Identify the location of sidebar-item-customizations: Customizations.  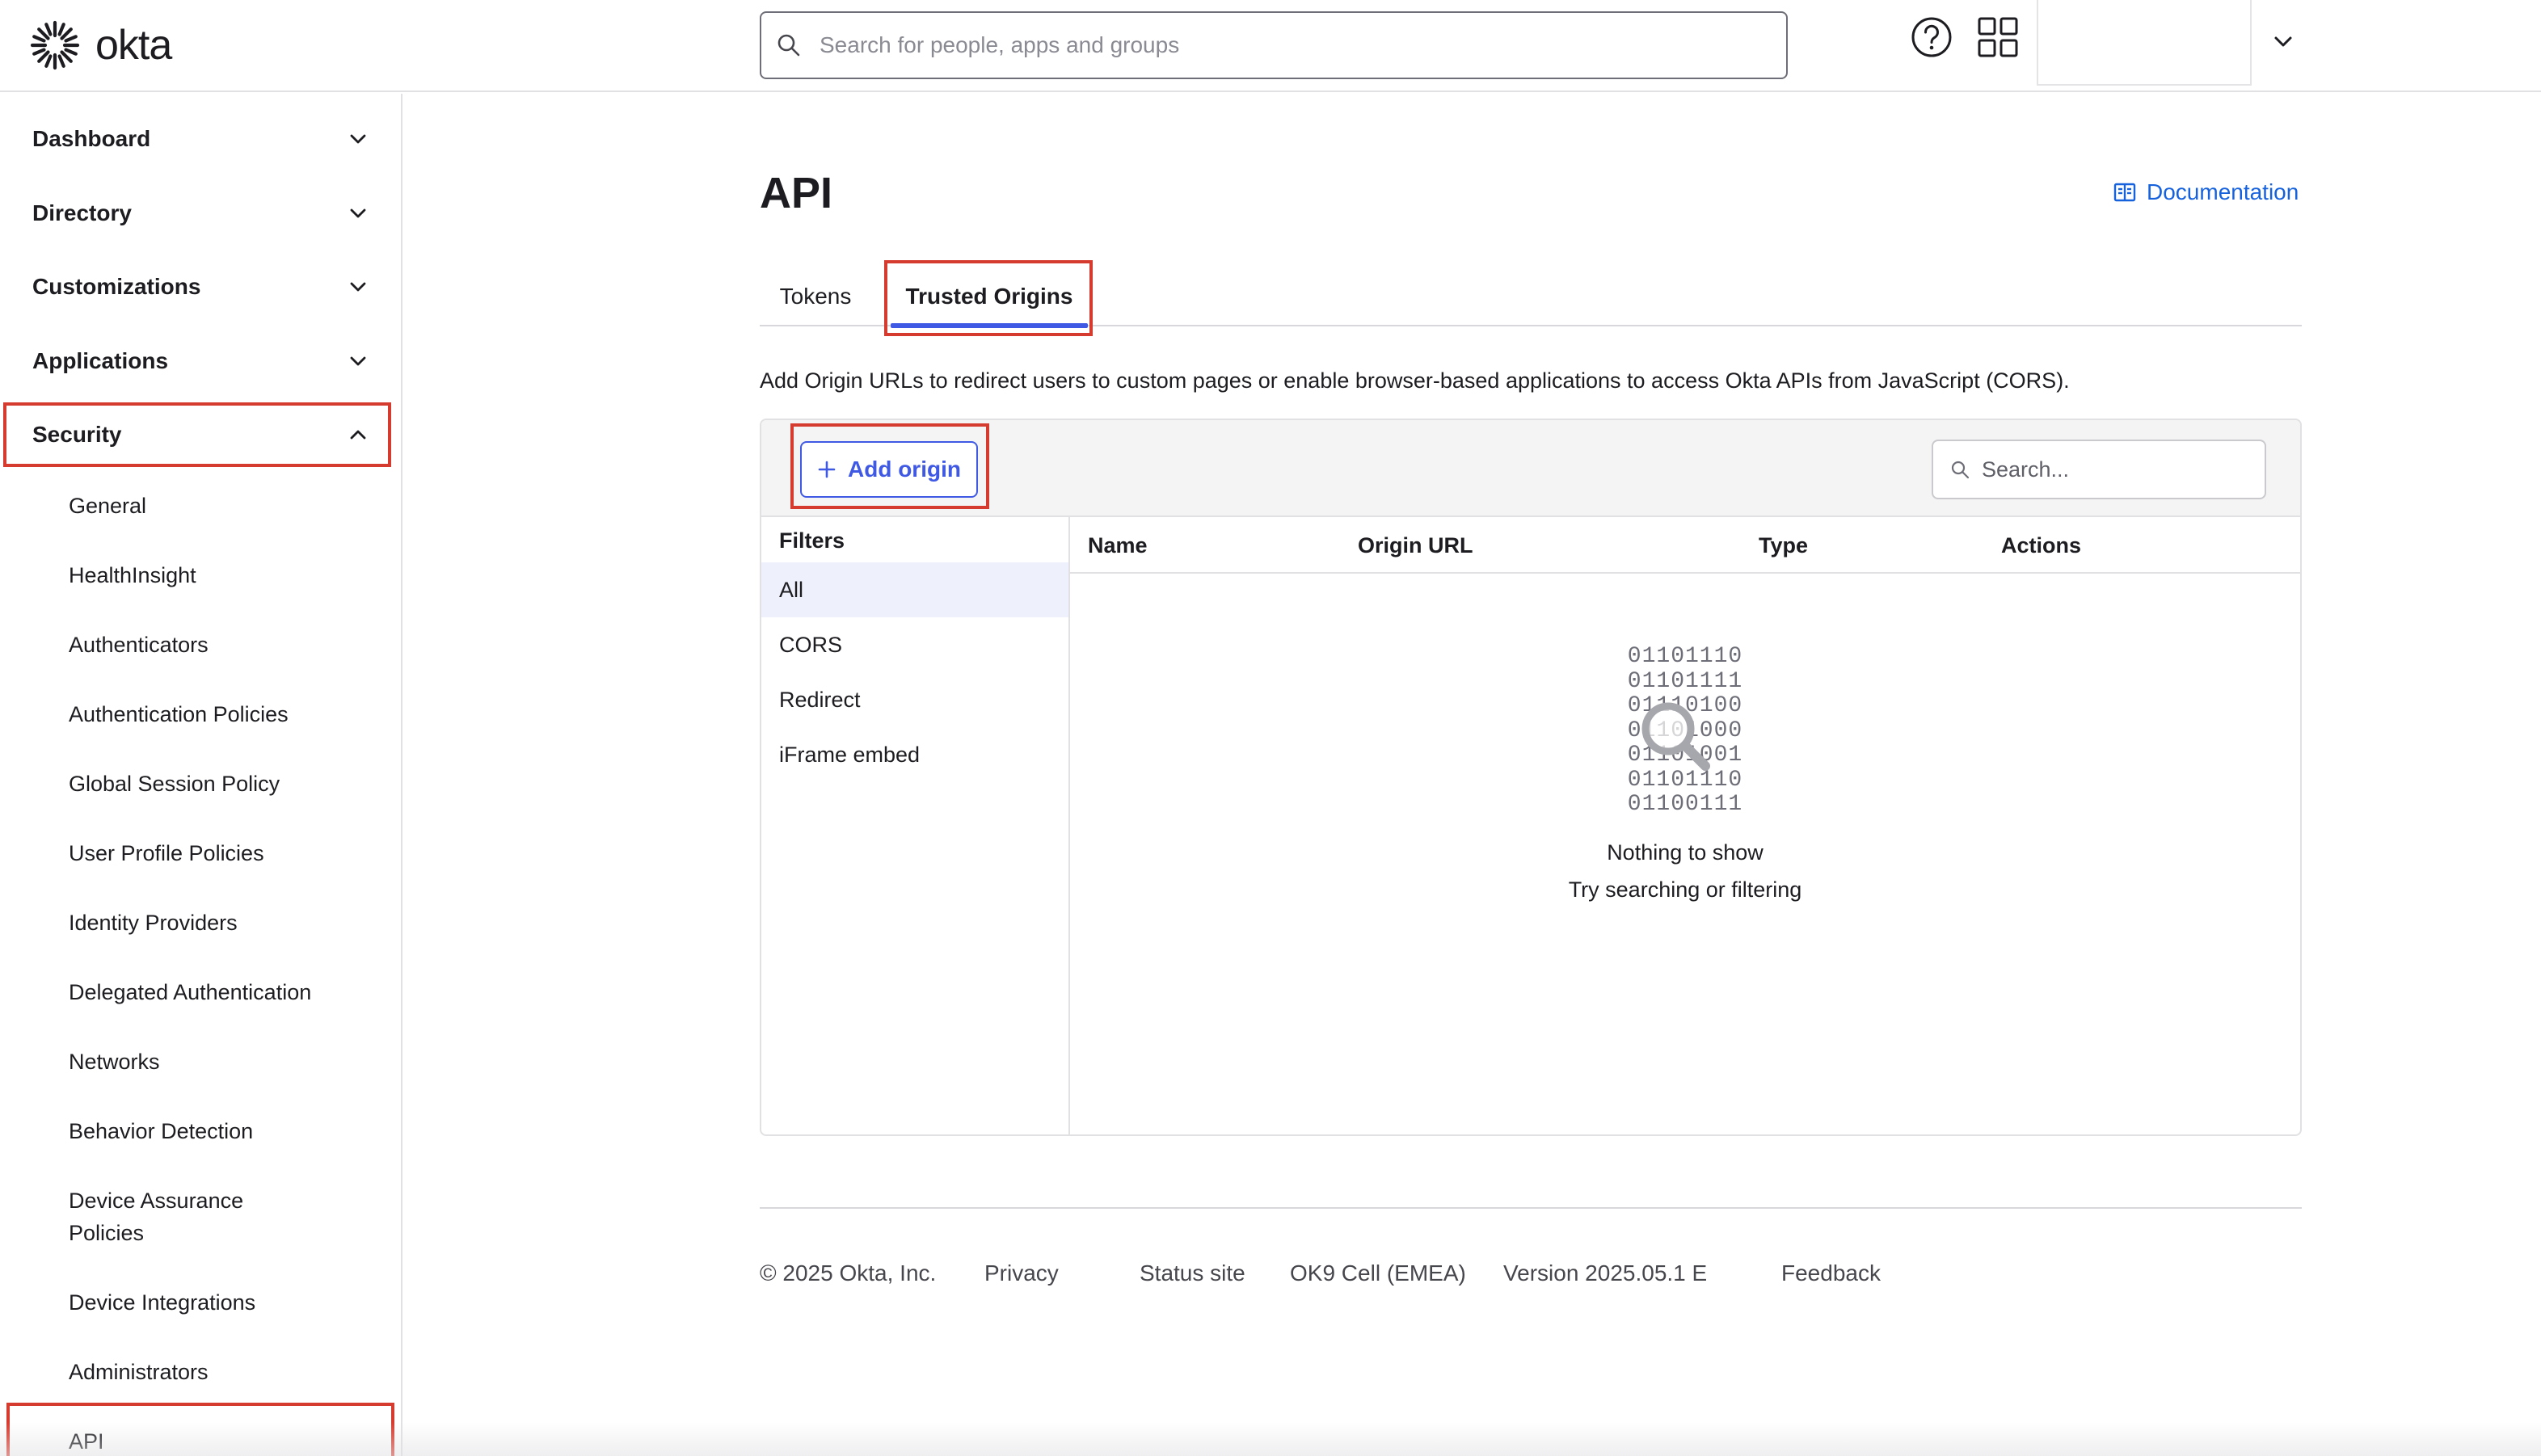
(200, 287).